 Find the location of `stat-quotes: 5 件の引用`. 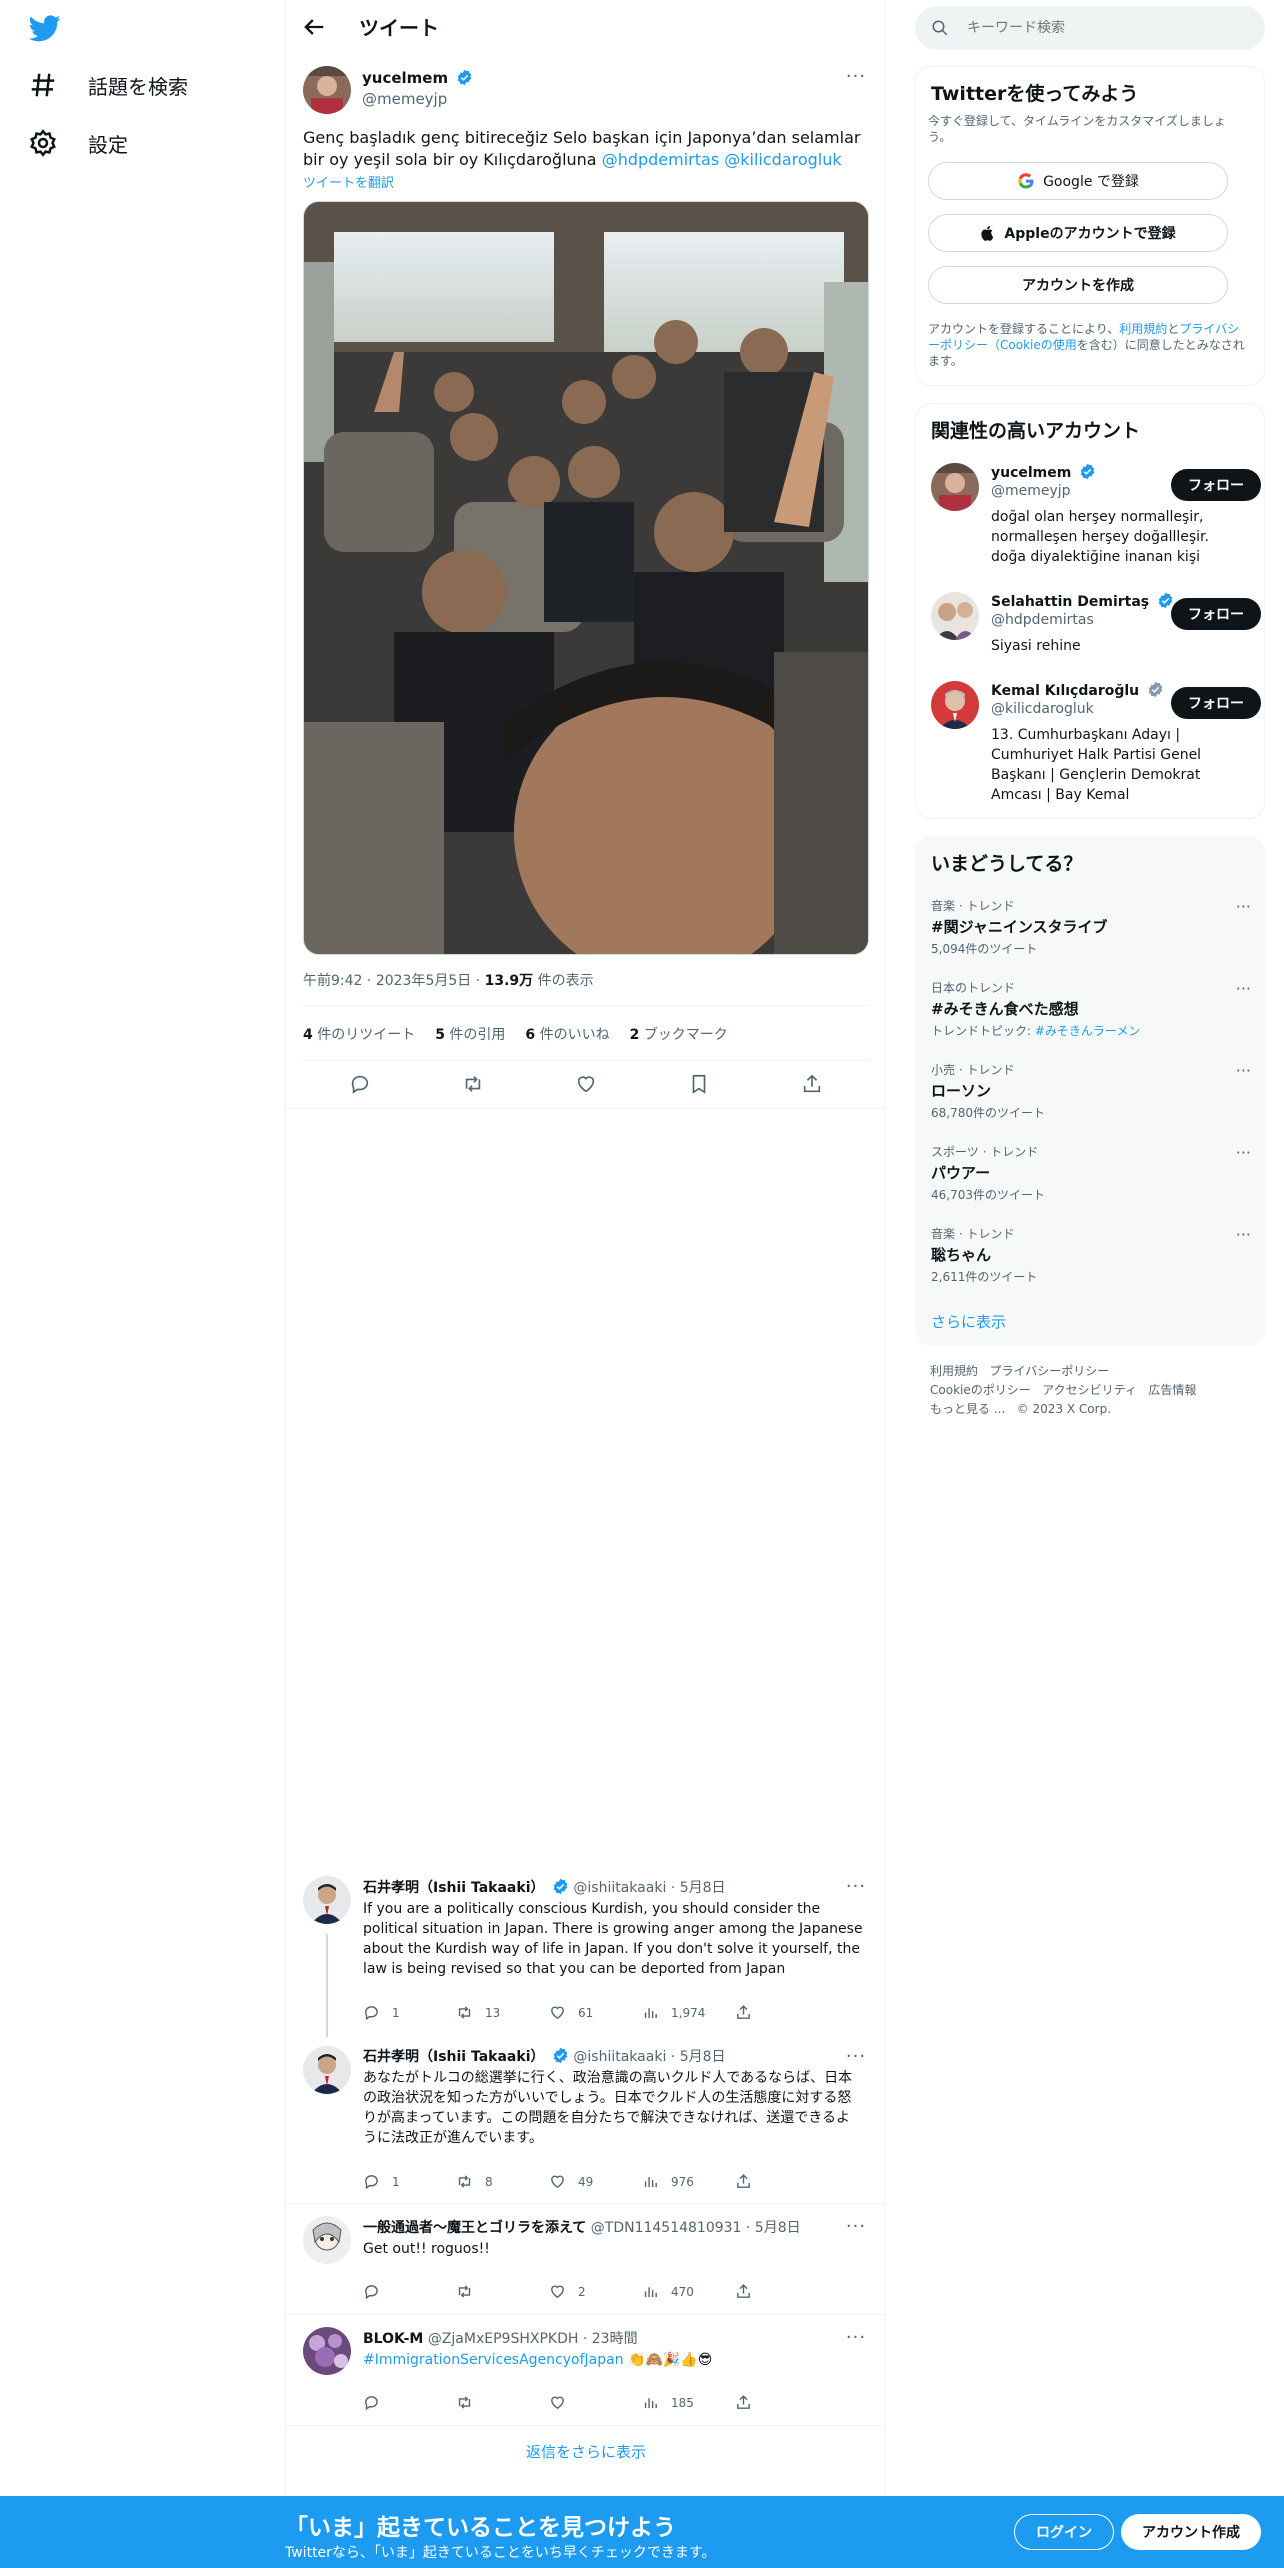

stat-quotes: 5 件の引用 is located at coordinates (470, 1034).